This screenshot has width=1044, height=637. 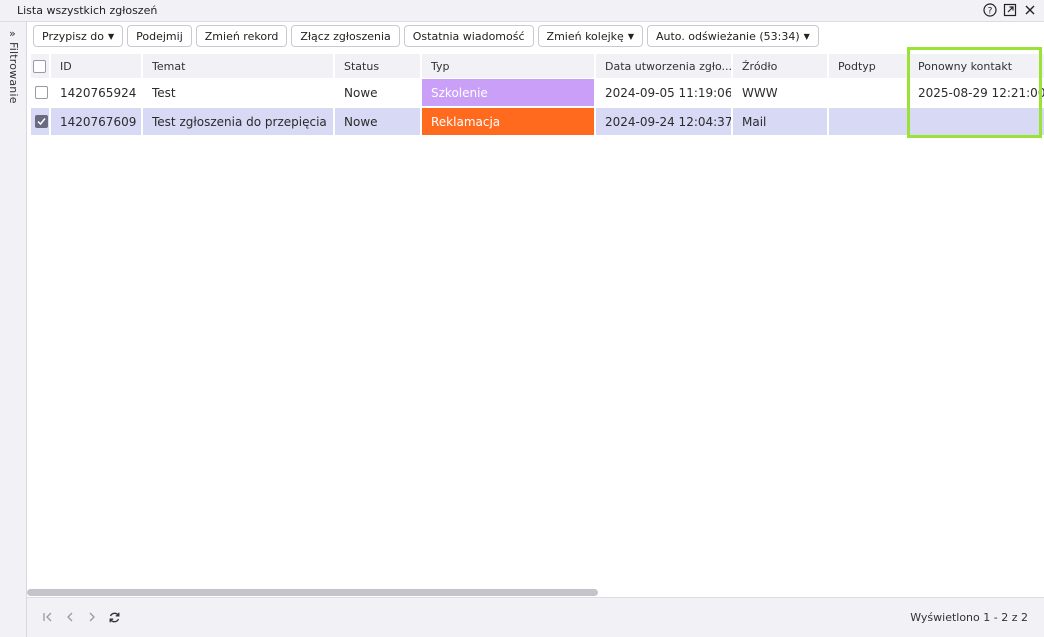 What do you see at coordinates (468, 36) in the screenshot?
I see `last-message-button: Ostatnia wiadomość` at bounding box center [468, 36].